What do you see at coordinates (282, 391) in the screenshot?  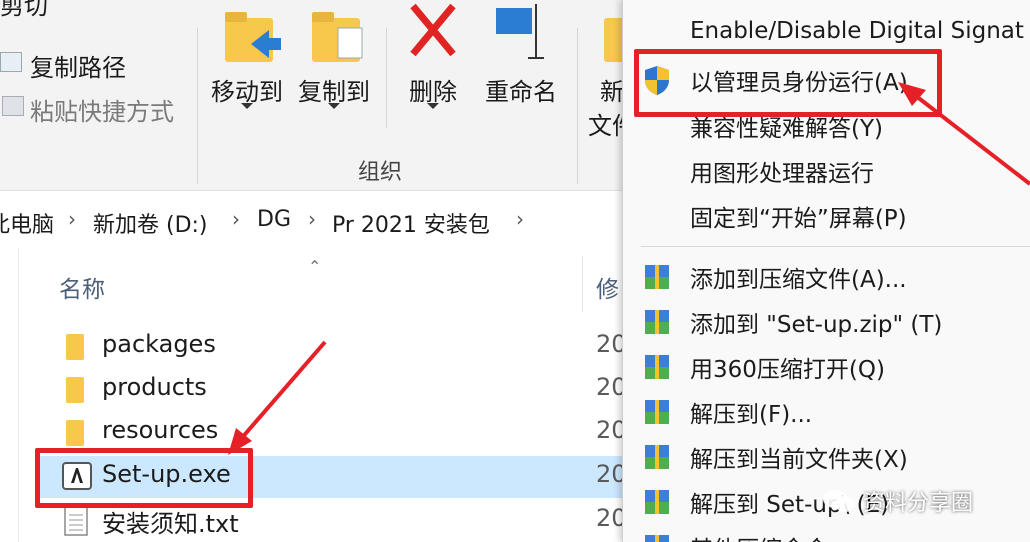 I see `arrow-to-setup` at bounding box center [282, 391].